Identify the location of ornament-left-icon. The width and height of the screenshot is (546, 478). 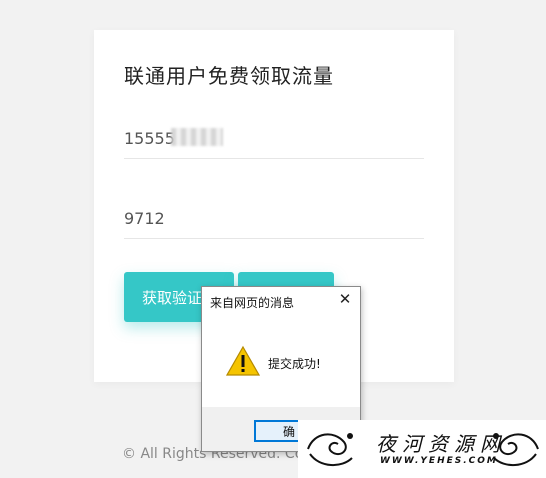
(330, 449).